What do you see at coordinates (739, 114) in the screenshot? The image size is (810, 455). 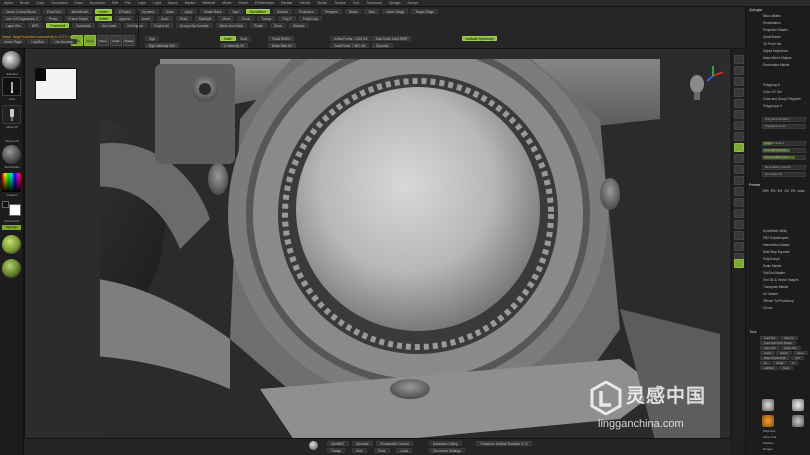 I see `aahalf-button` at bounding box center [739, 114].